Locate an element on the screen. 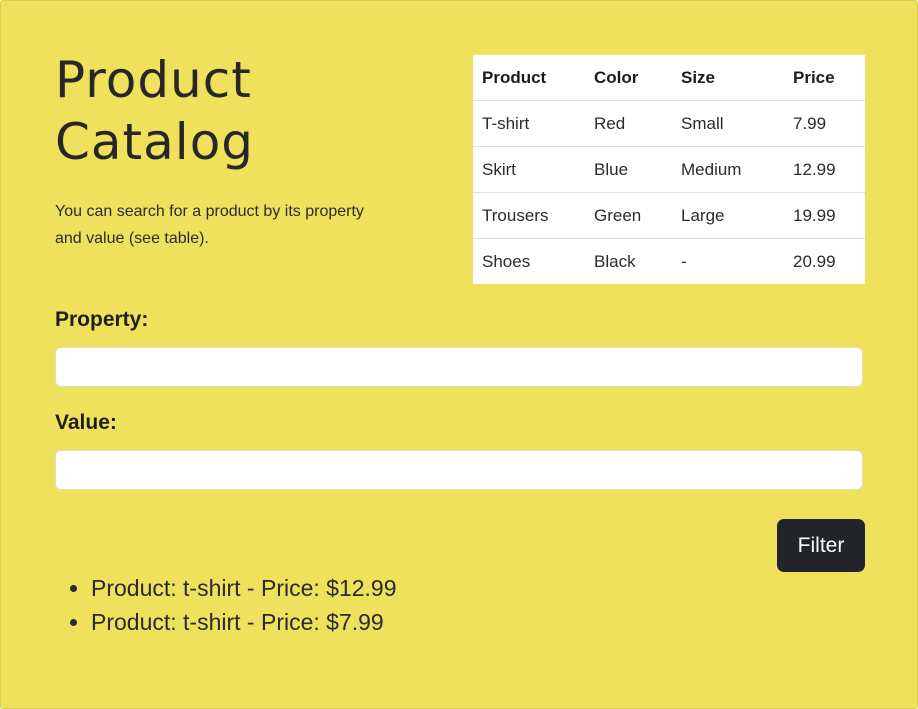 Image resolution: width=918 pixels, height=709 pixels. property-label: Property: is located at coordinates (102, 319).